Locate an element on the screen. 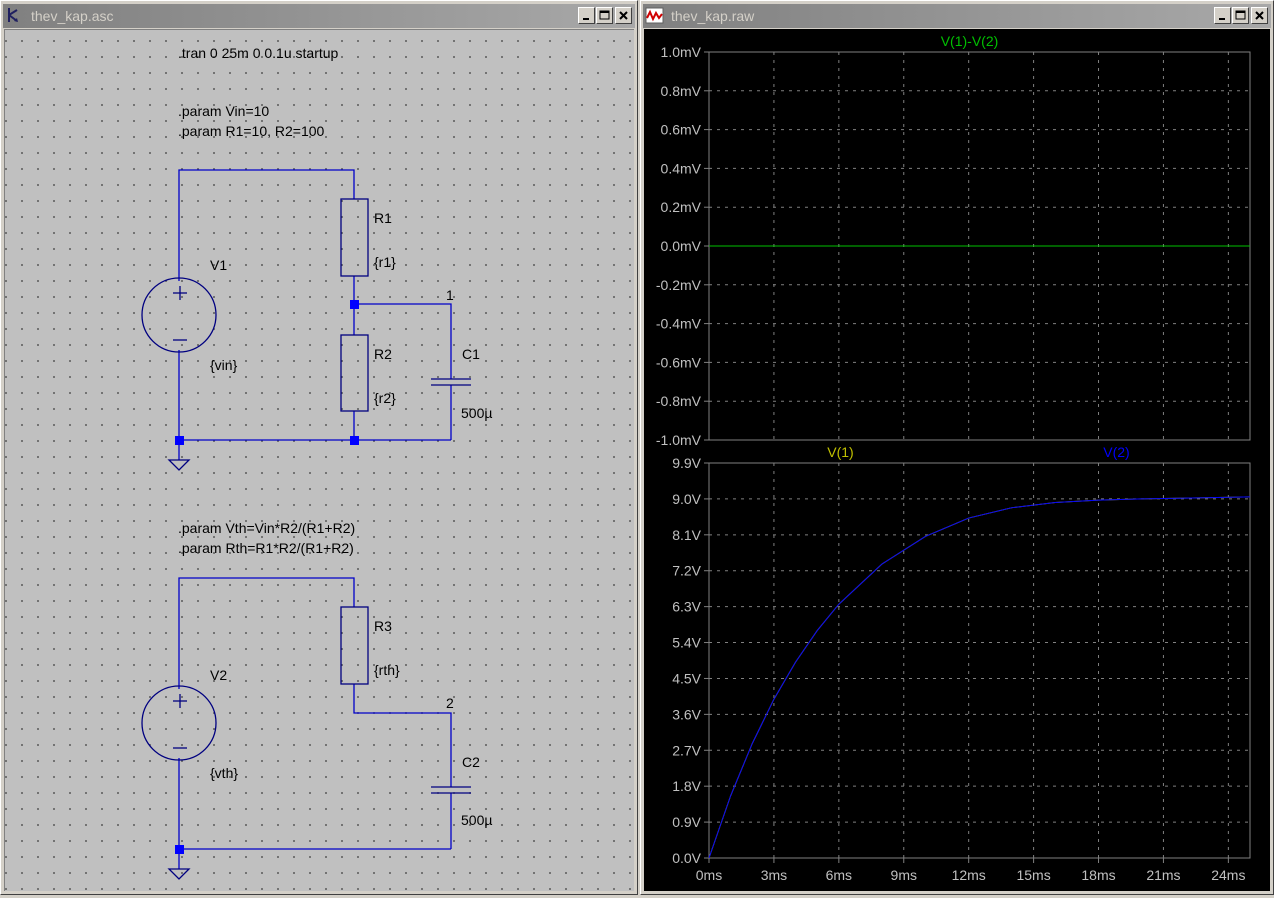 The height and width of the screenshot is (898, 1274). x-tick-label: 3ms is located at coordinates (774, 875).